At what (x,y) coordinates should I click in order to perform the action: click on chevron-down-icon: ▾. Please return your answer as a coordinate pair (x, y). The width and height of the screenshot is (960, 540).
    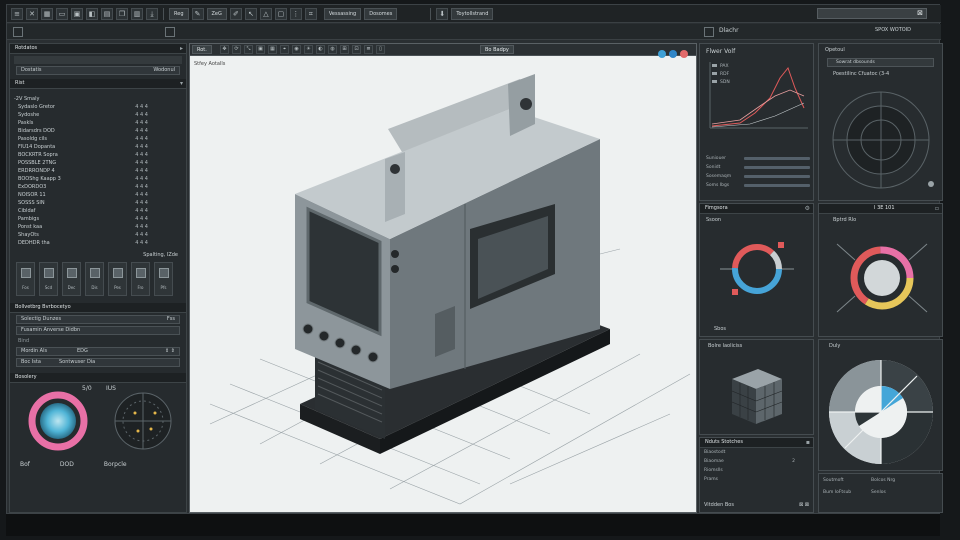
    Looking at the image, I should click on (181, 83).